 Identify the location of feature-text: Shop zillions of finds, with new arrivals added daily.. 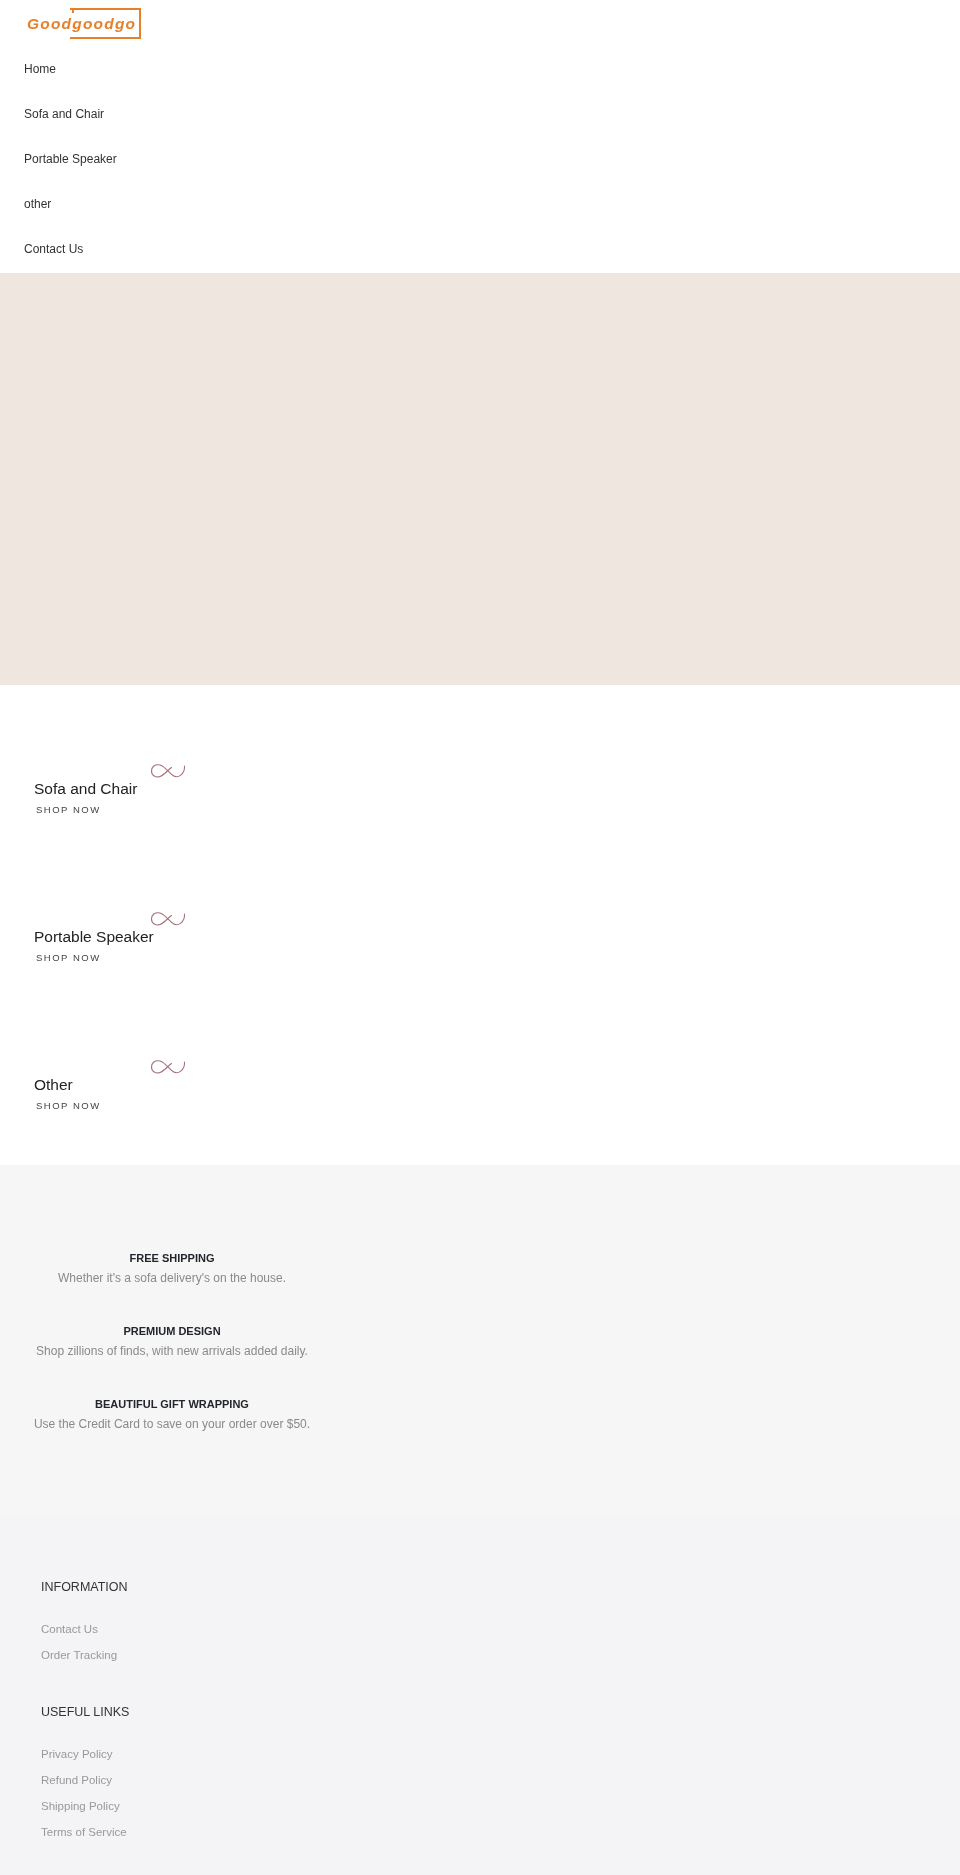
(172, 1351).